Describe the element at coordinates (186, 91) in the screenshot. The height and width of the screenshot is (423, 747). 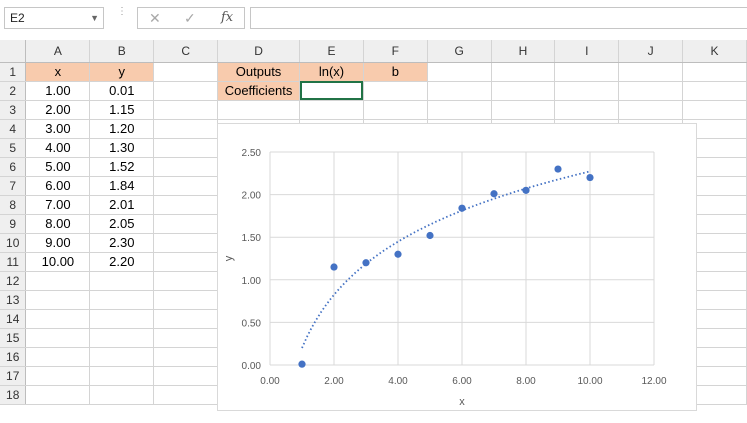
I see `cell-c2` at that location.